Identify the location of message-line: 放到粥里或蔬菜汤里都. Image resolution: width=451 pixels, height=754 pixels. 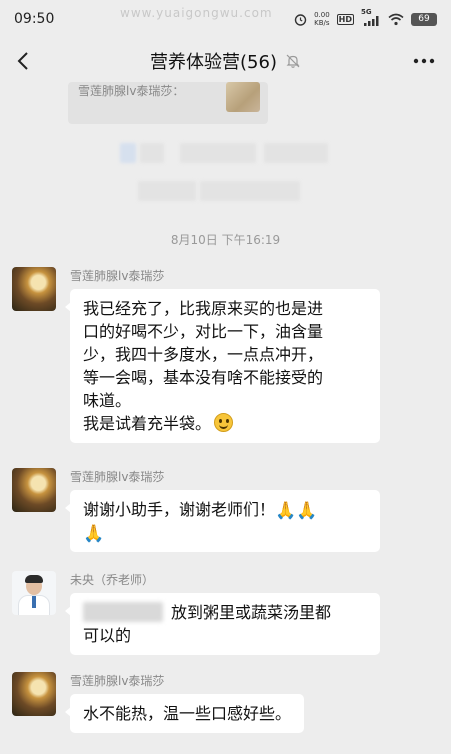
(225, 612).